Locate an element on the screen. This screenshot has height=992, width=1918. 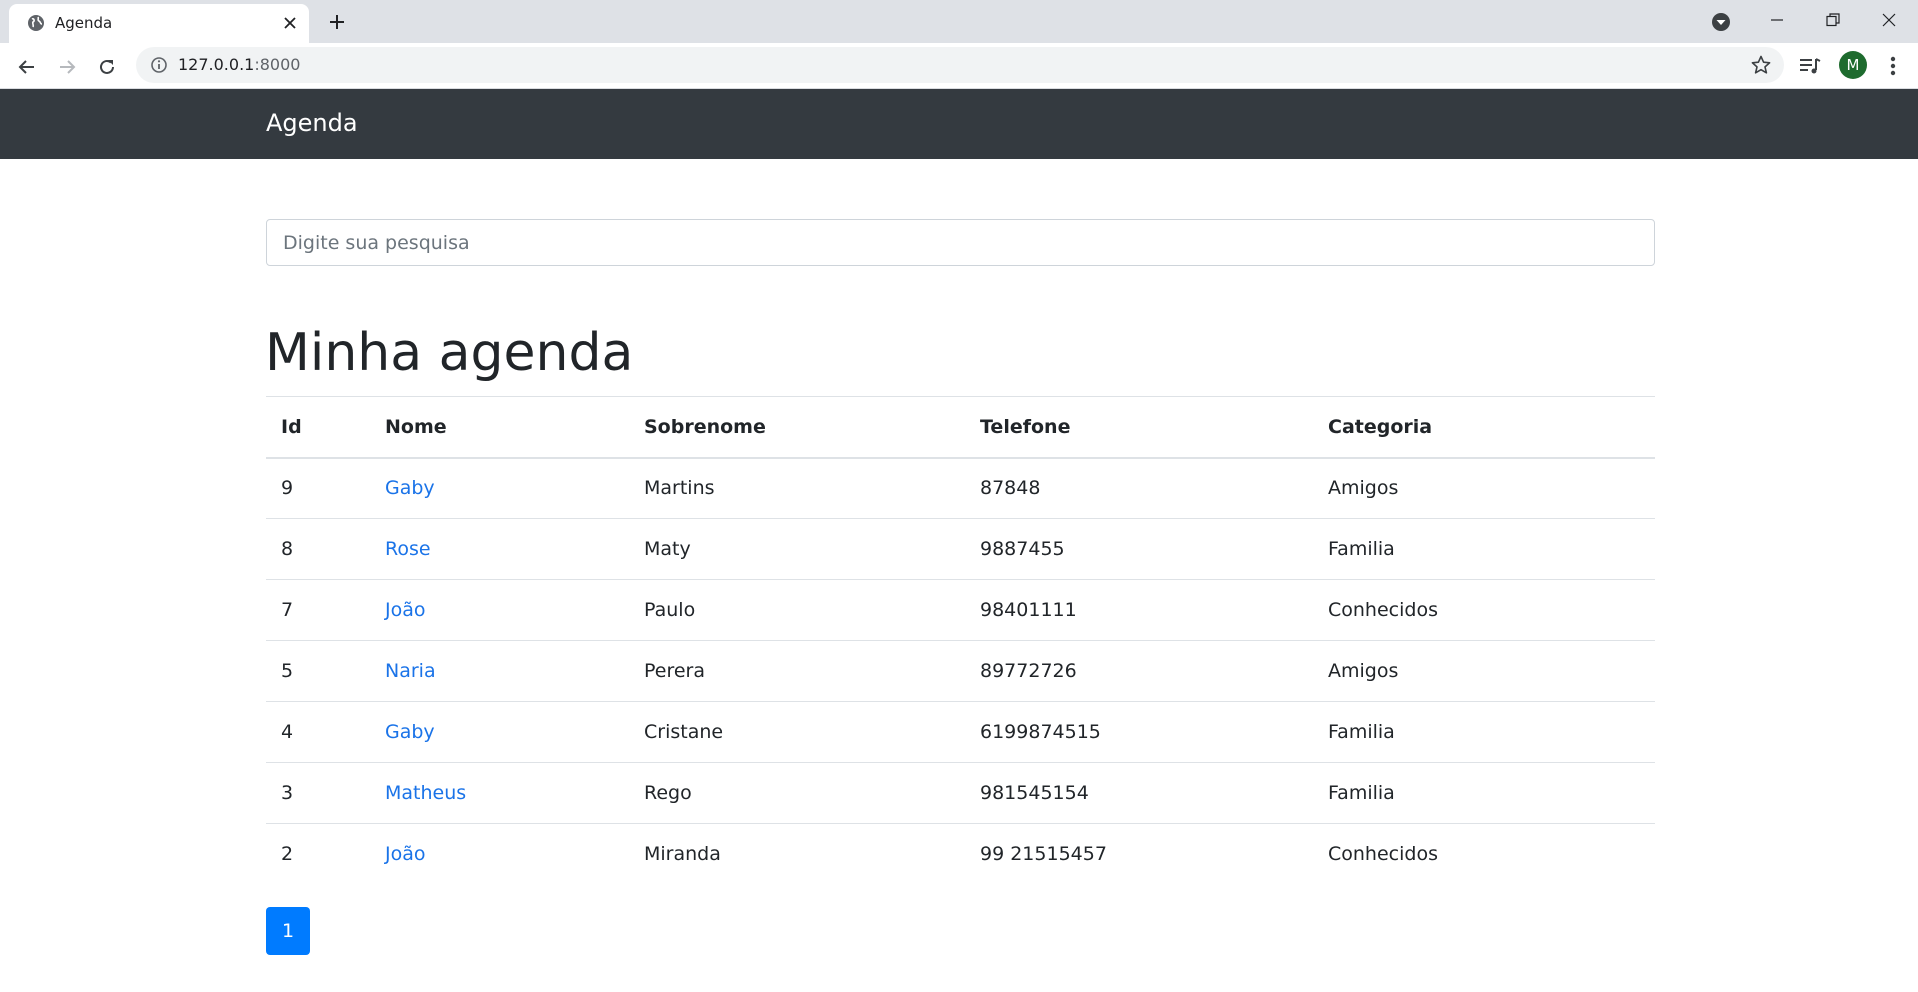
cell-telefone: 6199874515 is located at coordinates (1139, 732).